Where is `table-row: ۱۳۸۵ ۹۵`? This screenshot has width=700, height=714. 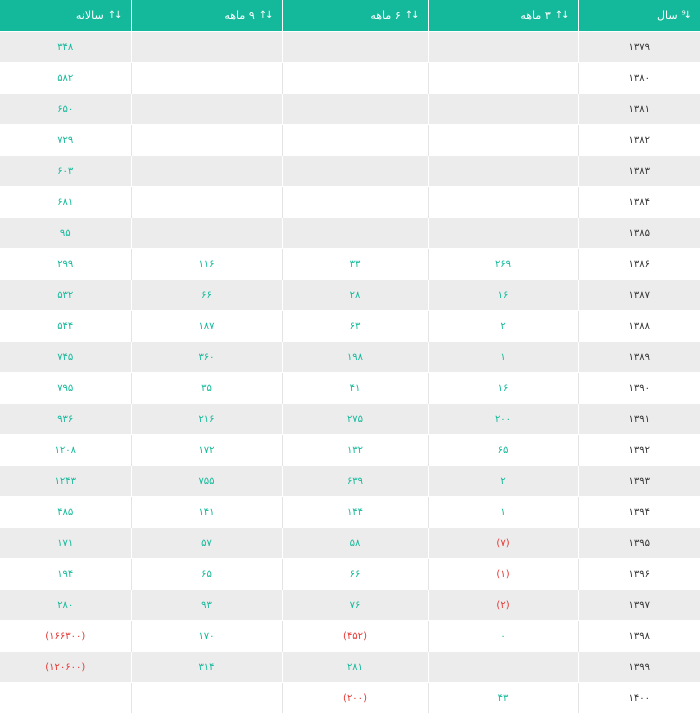
table-row: ۱۳۸۵ ۹۵ is located at coordinates (350, 233).